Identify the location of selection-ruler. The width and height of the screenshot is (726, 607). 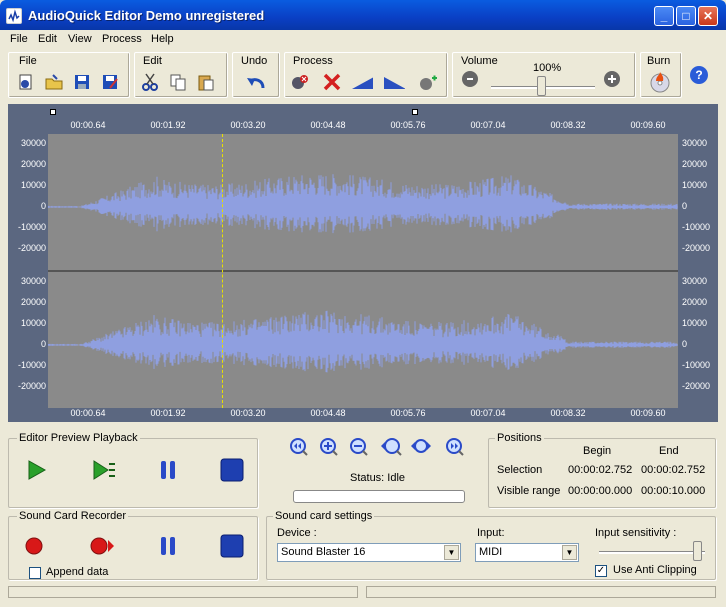
(363, 112).